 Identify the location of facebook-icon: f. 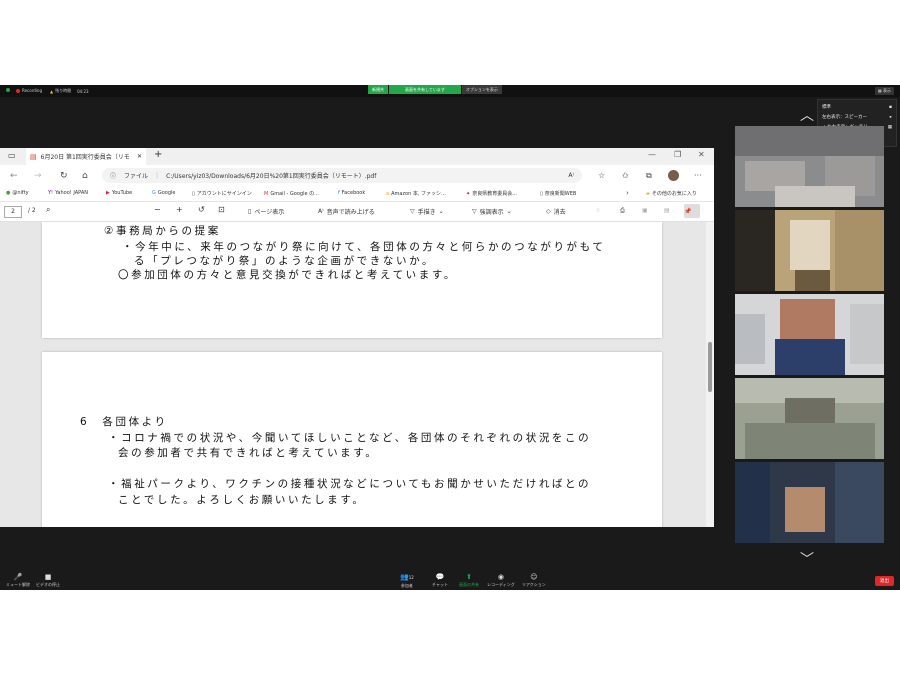
(339, 193).